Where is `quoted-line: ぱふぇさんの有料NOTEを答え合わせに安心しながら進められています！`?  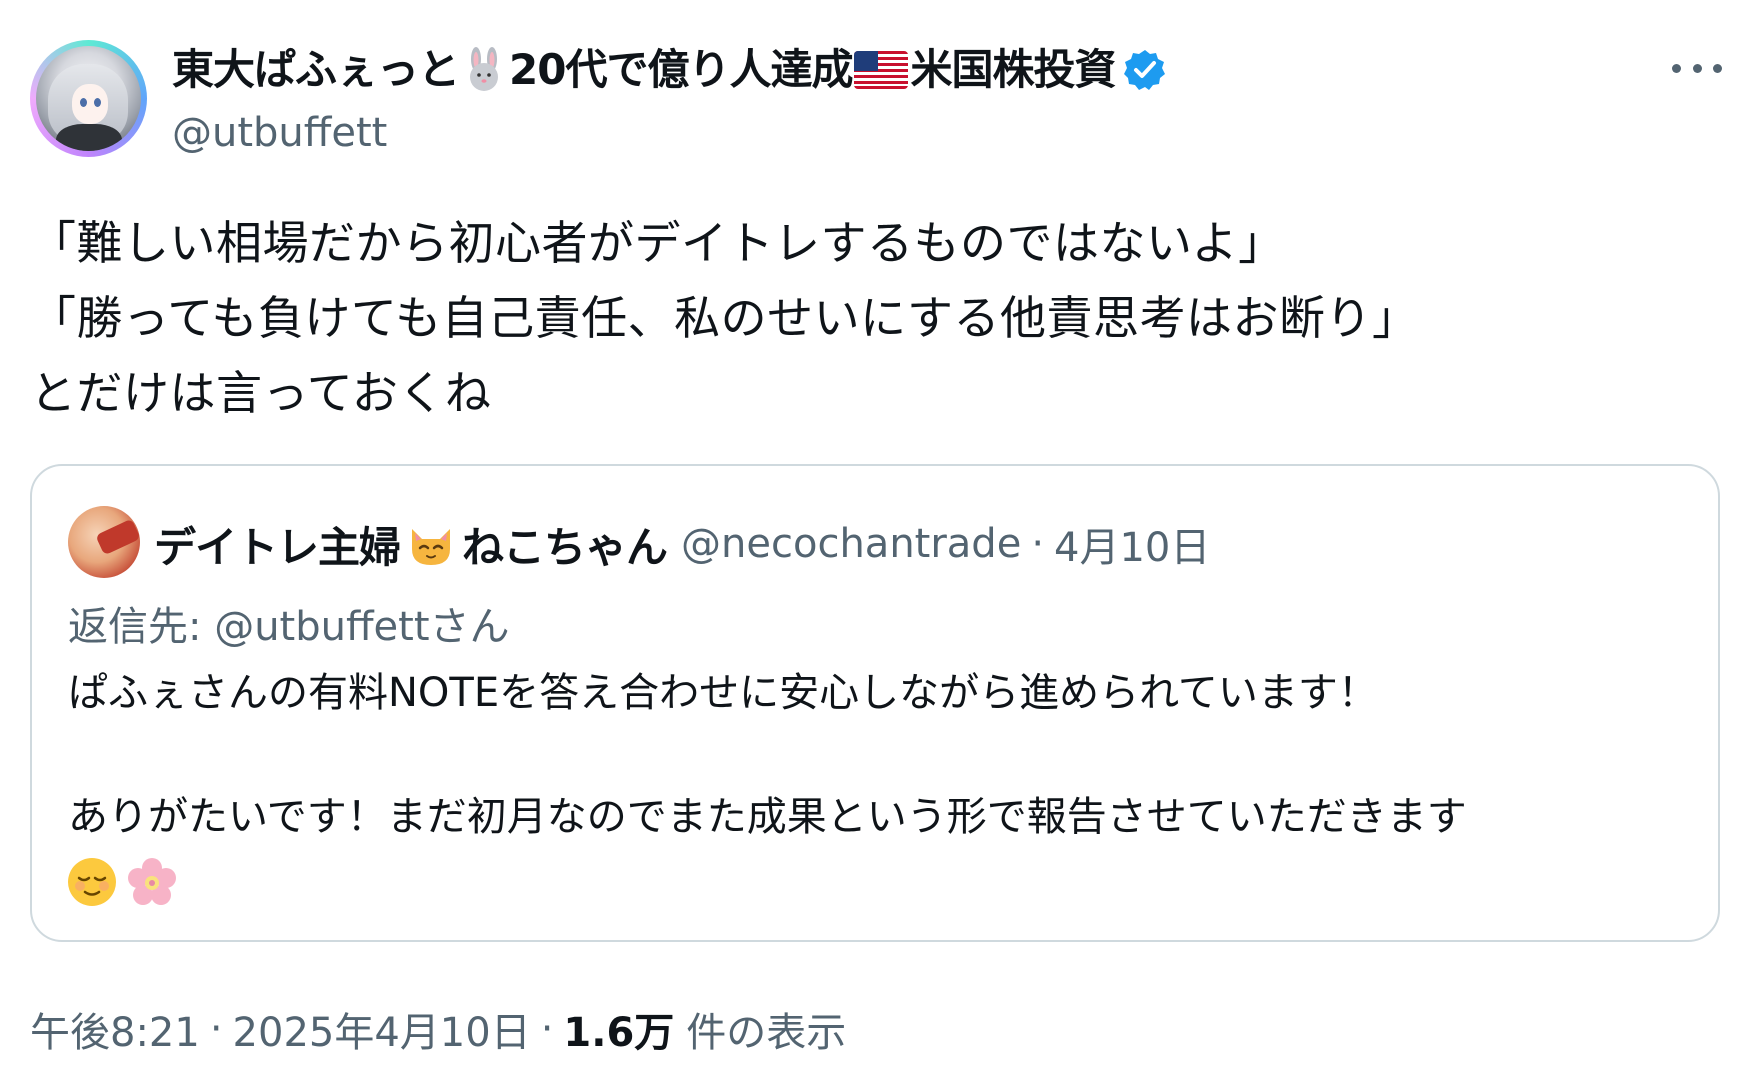 quoted-line: ぱふぇさんの有料NOTEを答え合わせに安心しながら進められています！ is located at coordinates (723, 693).